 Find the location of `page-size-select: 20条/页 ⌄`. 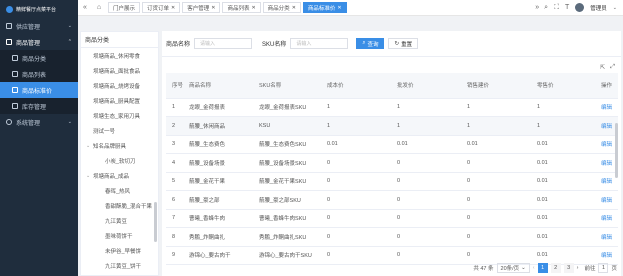

page-size-select: 20条/页 ⌄ is located at coordinates (513, 268).